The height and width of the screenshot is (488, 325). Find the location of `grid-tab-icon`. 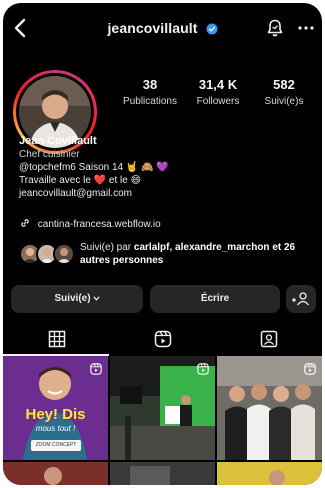

grid-tab-icon is located at coordinates (57, 339).